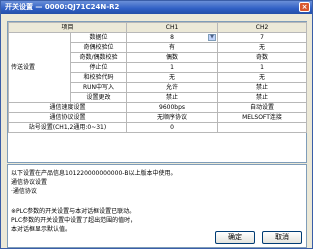  I want to click on window-title: 开关设置 — 0000:QJ71C24N-R2, so click(62, 7).